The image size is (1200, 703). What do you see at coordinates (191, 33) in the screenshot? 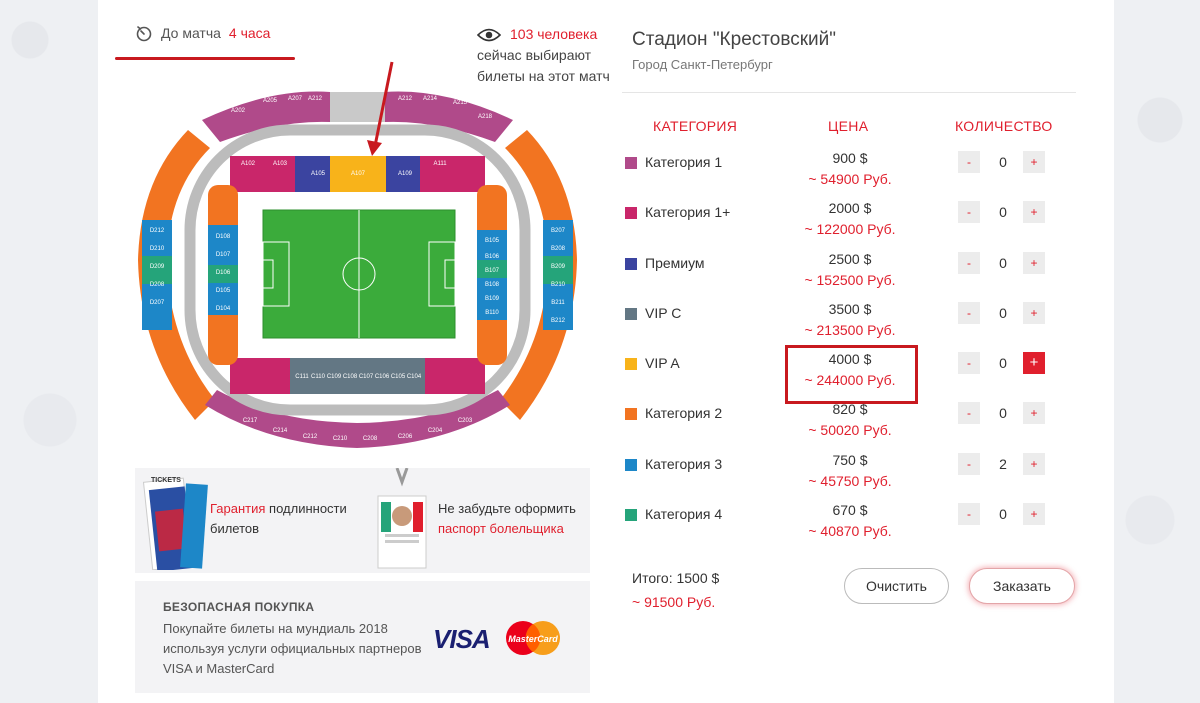
I see `timer-label: До матча` at bounding box center [191, 33].